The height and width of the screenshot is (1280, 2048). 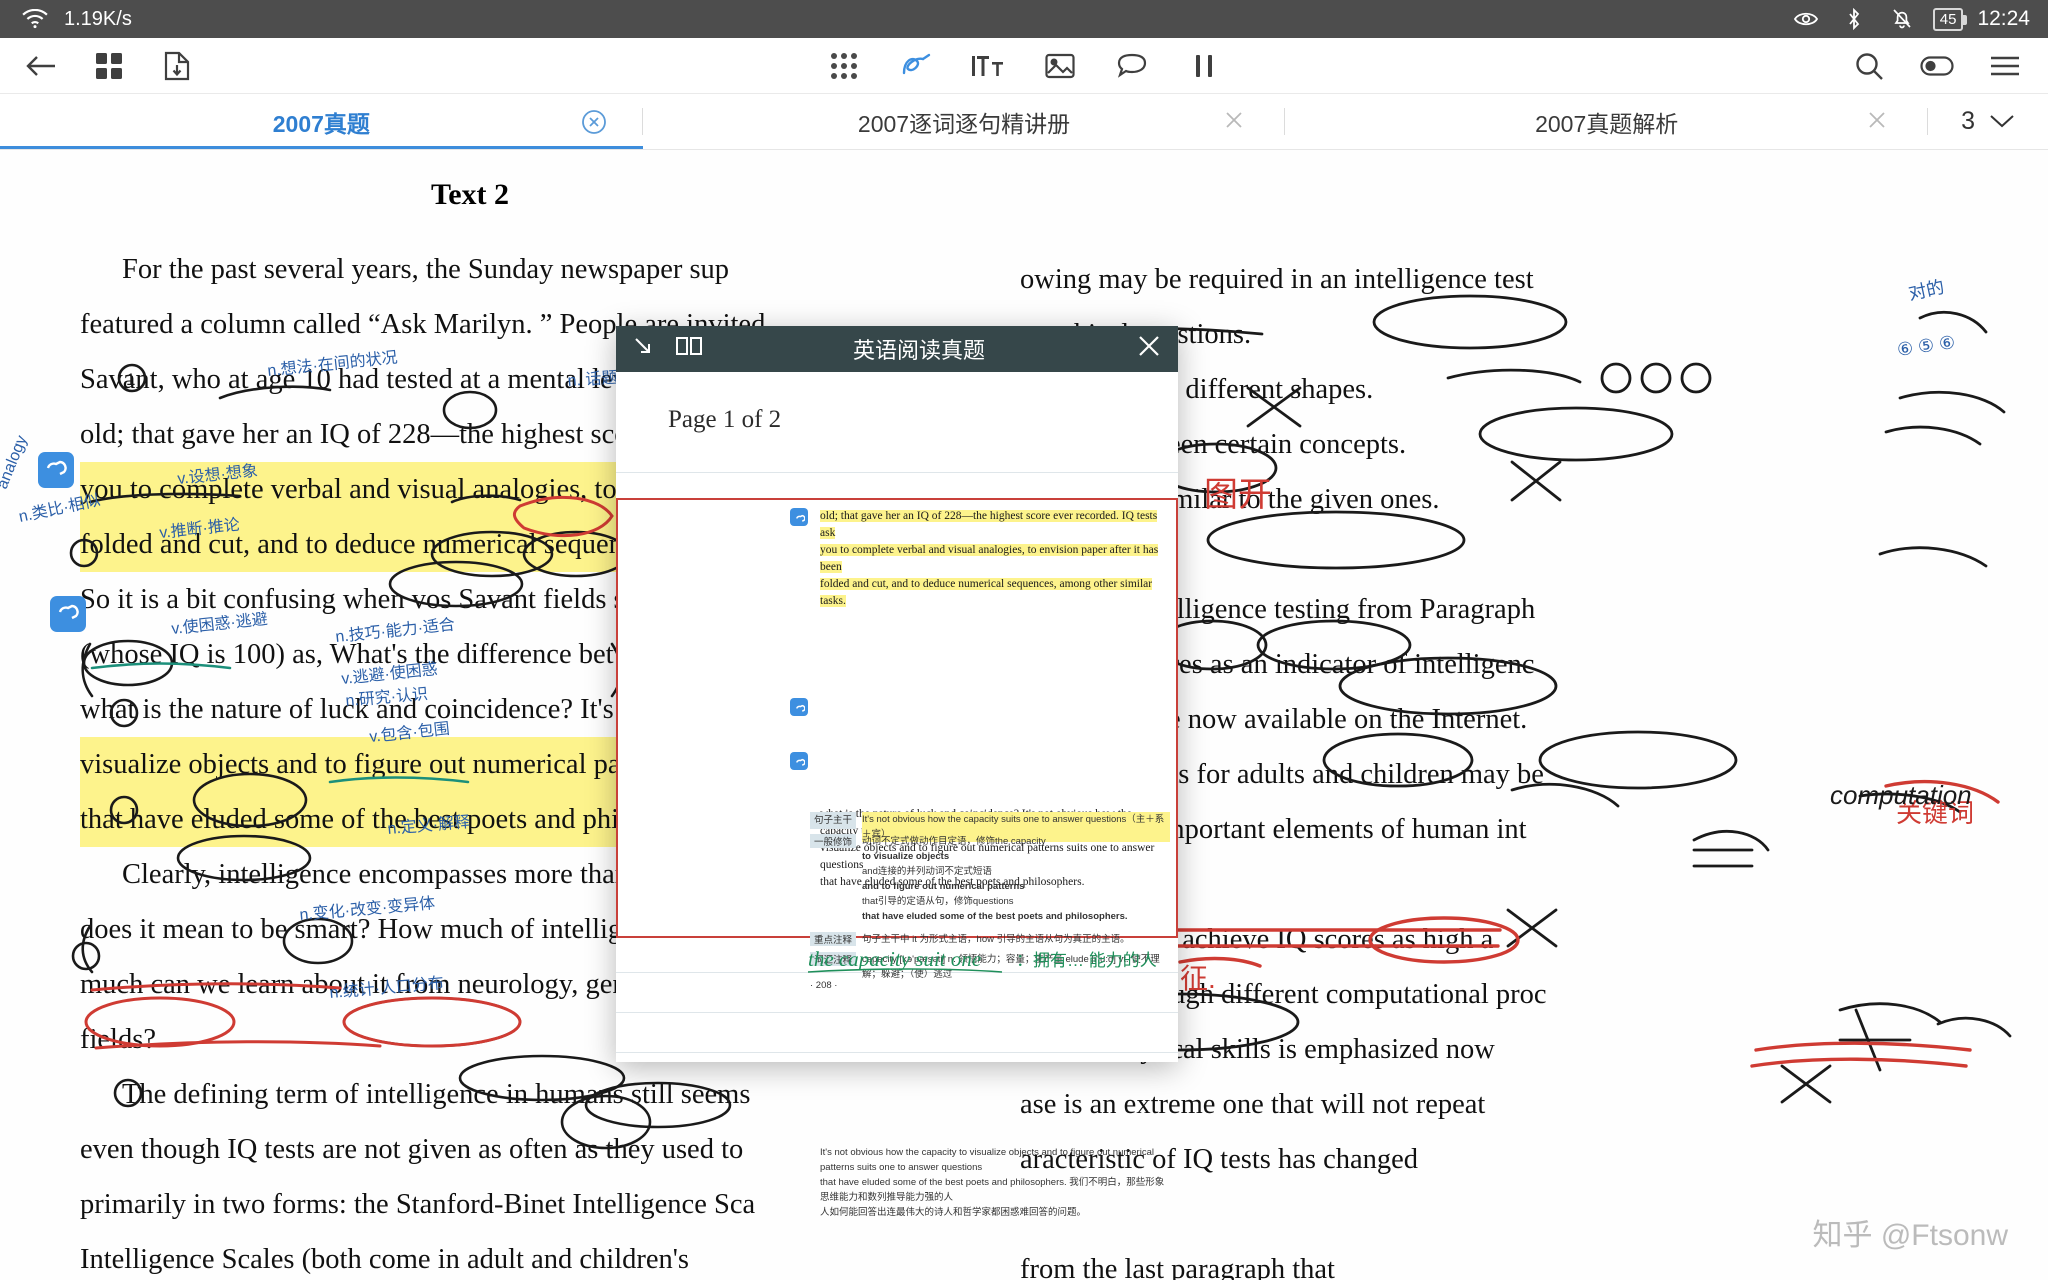 I want to click on modifier-label: 一般修饰, so click(x=833, y=841).